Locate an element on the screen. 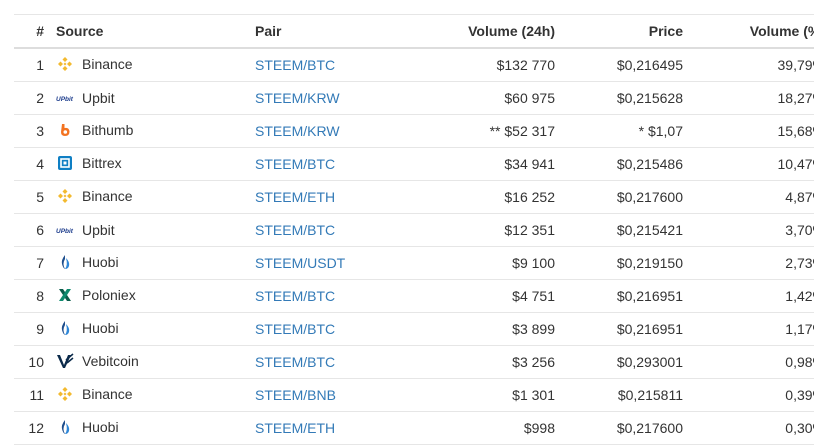  row-number: 1 is located at coordinates (35, 64).